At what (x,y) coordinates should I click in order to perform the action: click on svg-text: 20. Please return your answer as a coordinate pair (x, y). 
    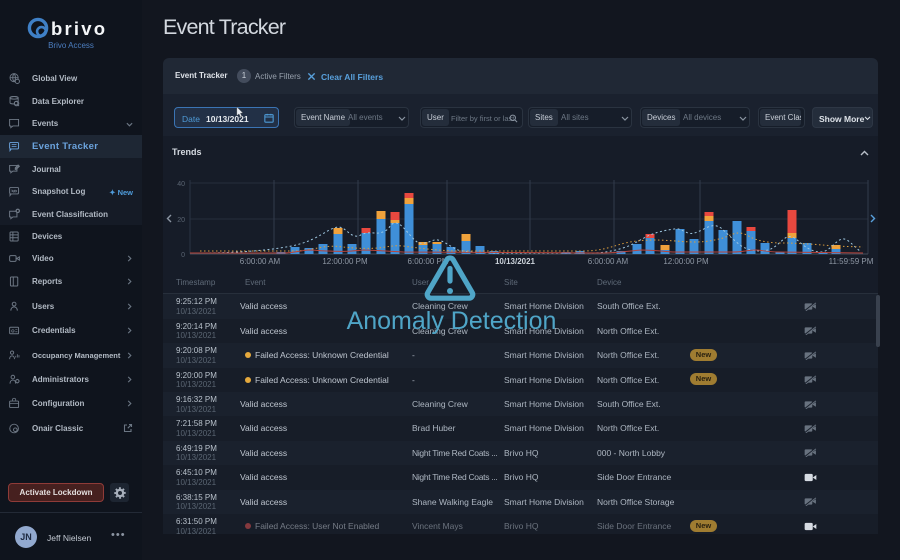
    Looking at the image, I should click on (181, 220).